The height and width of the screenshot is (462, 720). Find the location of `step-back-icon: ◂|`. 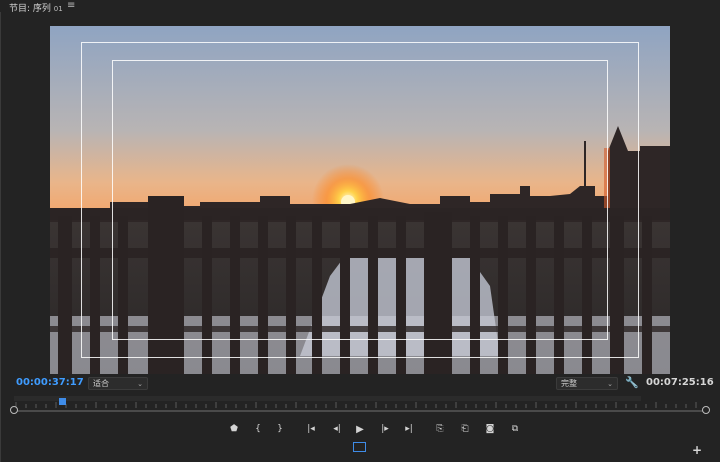

step-back-icon: ◂| is located at coordinates (337, 429).